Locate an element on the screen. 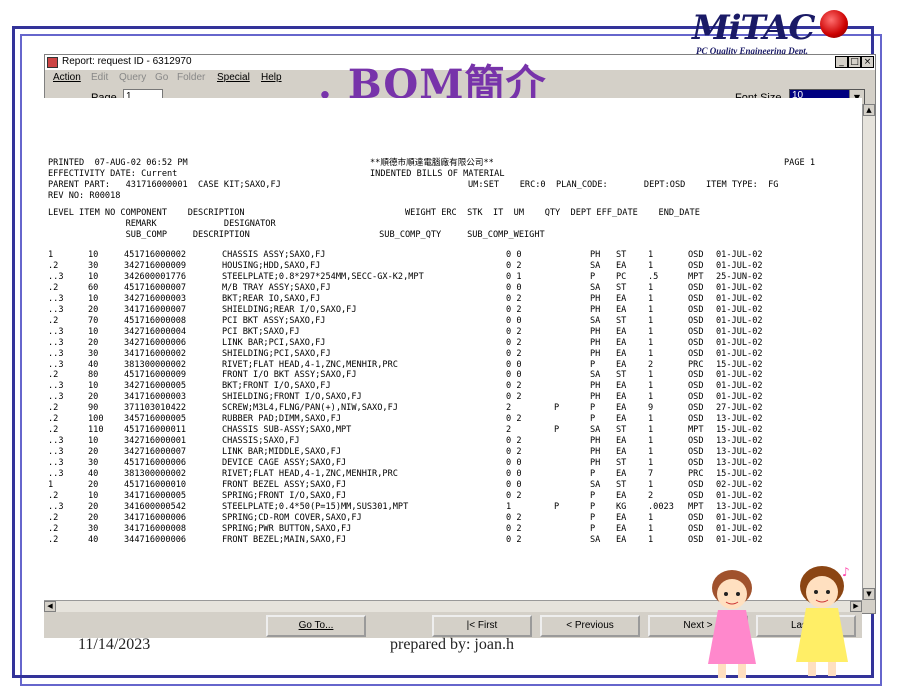 The width and height of the screenshot is (920, 690). table-cell: BKT;FRONT I/O,SAXO,FJ is located at coordinates (276, 386).